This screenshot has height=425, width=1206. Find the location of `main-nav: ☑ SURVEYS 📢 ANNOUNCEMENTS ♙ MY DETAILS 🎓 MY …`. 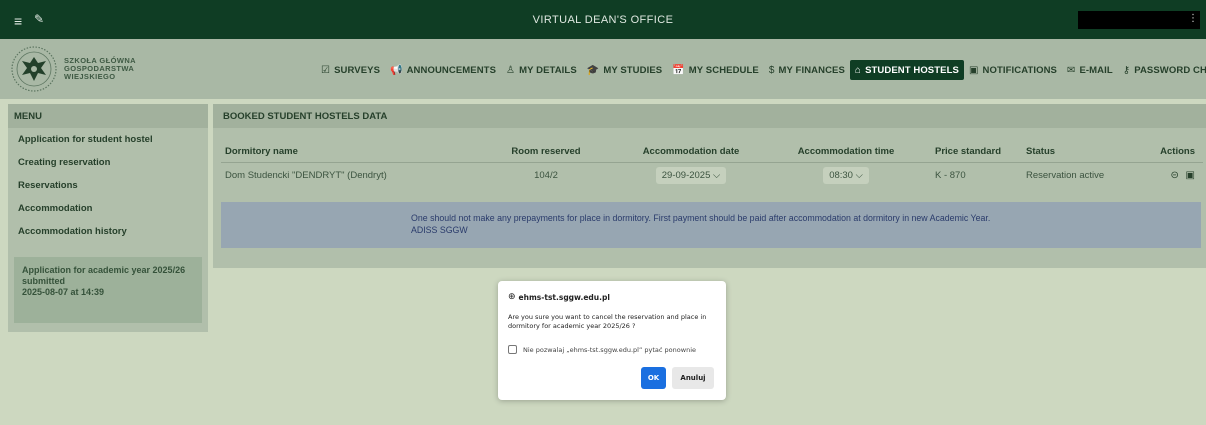

main-nav: ☑ SURVEYS 📢 ANNOUNCEMENTS ♙ MY DETAILS 🎓 MY … is located at coordinates (761, 70).